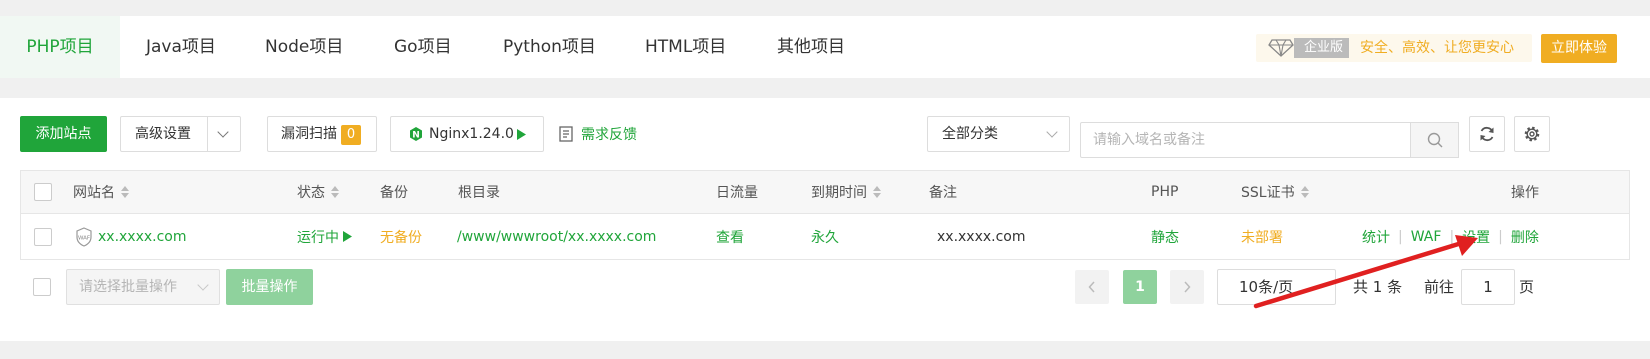 The image size is (1650, 359). I want to click on nginx-service-button: N Nginx1.24.0, so click(467, 134).